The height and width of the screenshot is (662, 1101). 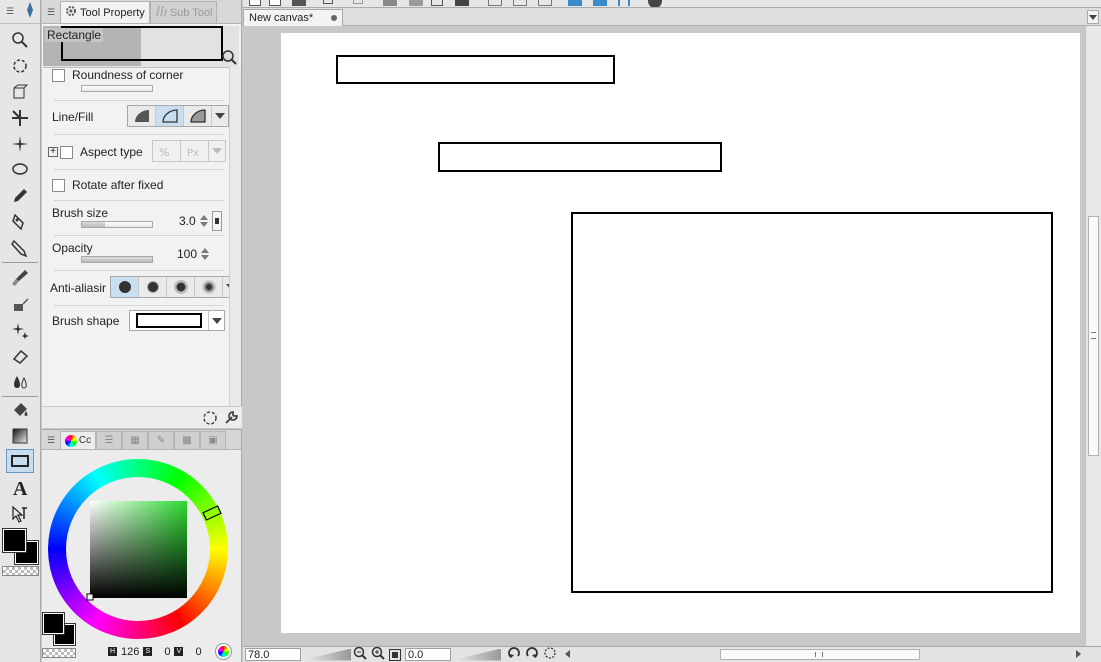 I want to click on main-color-swatch, so click(x=14, y=540).